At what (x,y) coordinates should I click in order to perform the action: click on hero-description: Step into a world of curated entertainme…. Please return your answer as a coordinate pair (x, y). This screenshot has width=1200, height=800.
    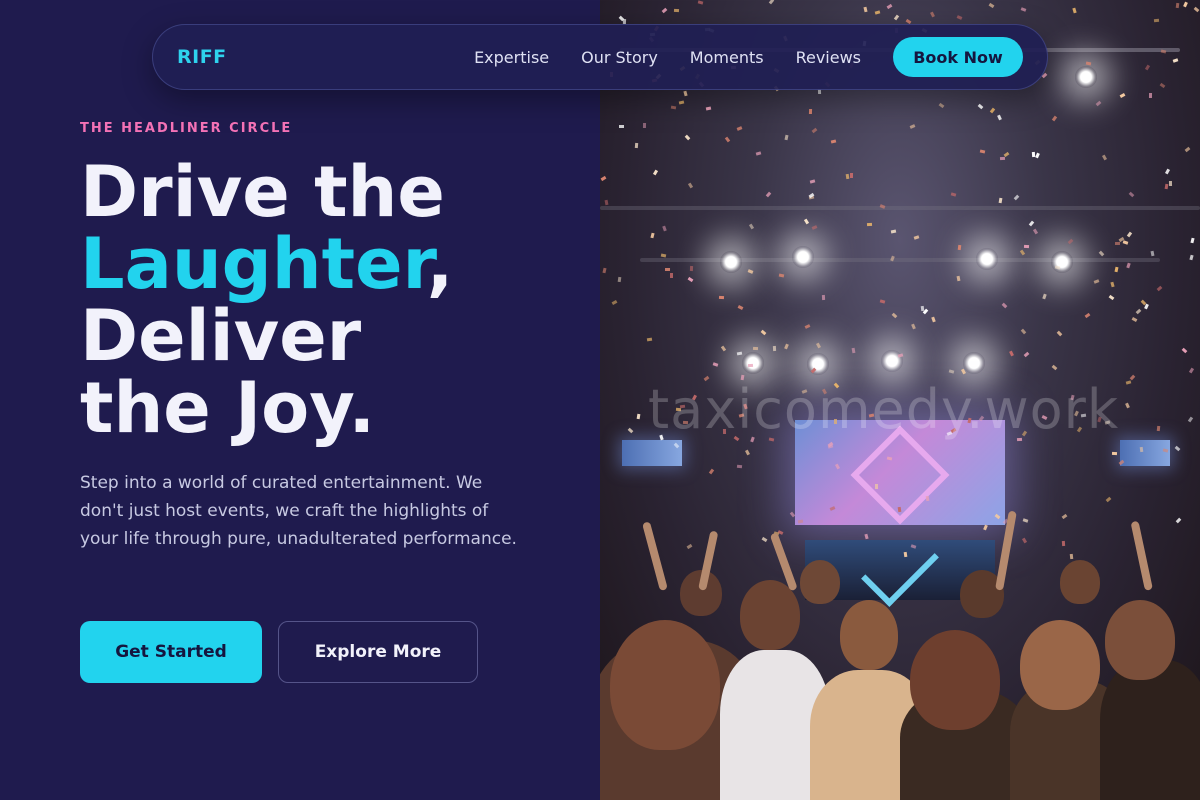
    Looking at the image, I should click on (298, 511).